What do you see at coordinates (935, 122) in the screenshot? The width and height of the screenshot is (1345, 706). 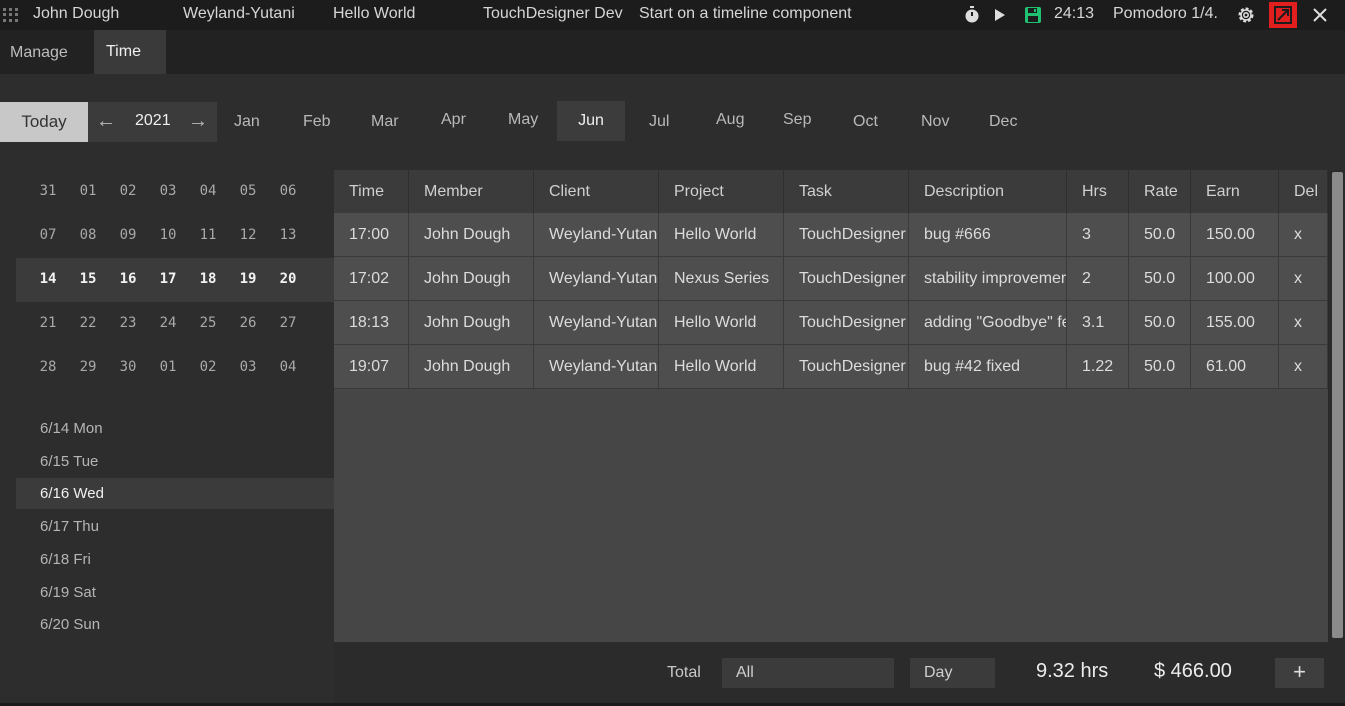 I see `month-nov: Nov` at bounding box center [935, 122].